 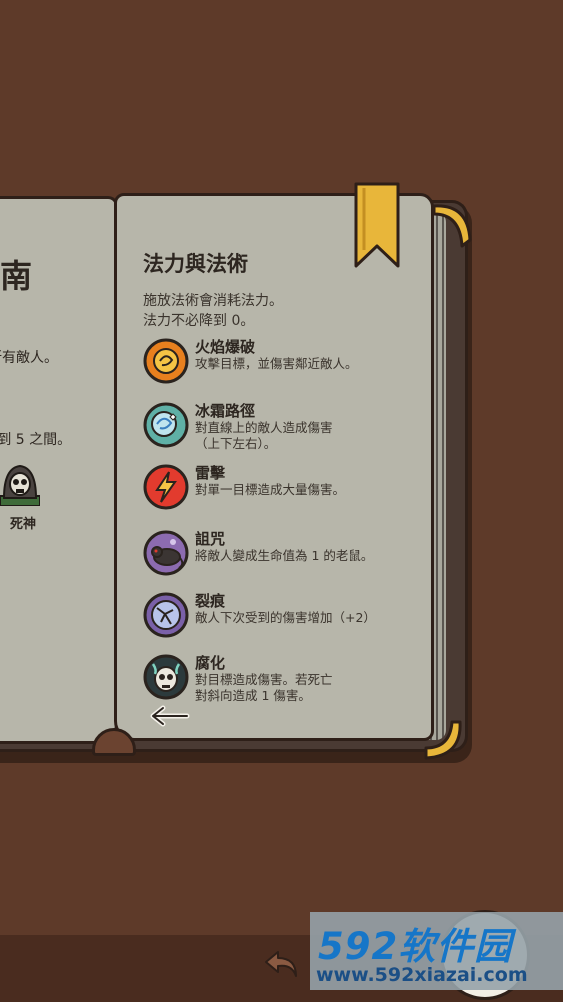 I want to click on spell-name: 詛咒, so click(x=210, y=539).